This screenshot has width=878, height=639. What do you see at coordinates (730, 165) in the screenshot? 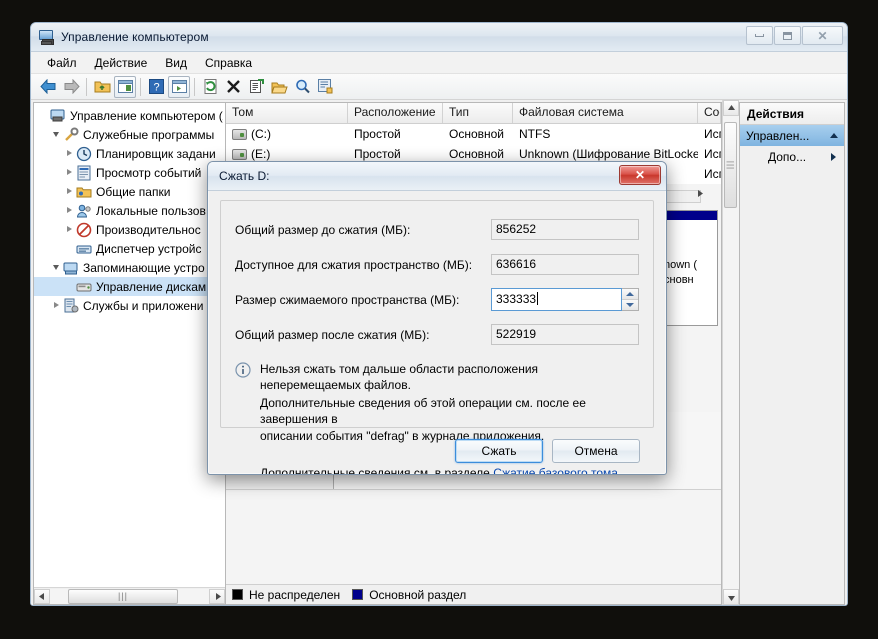
I see `scroll-thumb-vertical: |||` at bounding box center [730, 165].